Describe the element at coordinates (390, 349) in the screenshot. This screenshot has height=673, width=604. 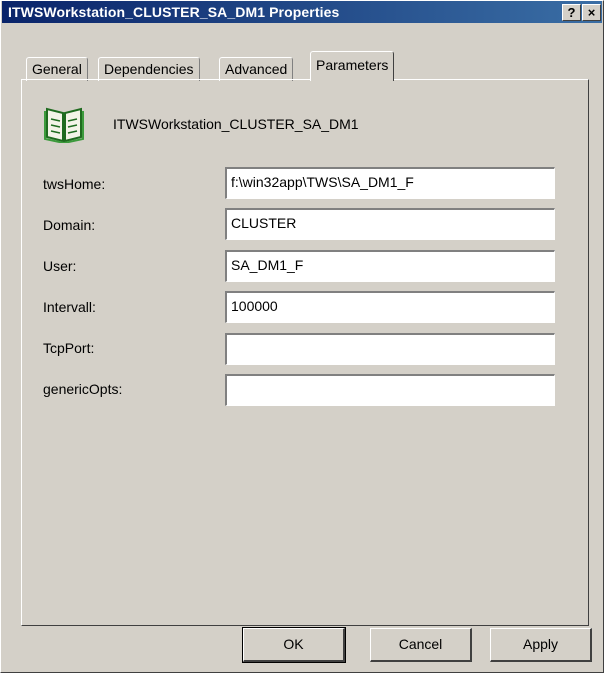
I see `tcpport-field` at that location.